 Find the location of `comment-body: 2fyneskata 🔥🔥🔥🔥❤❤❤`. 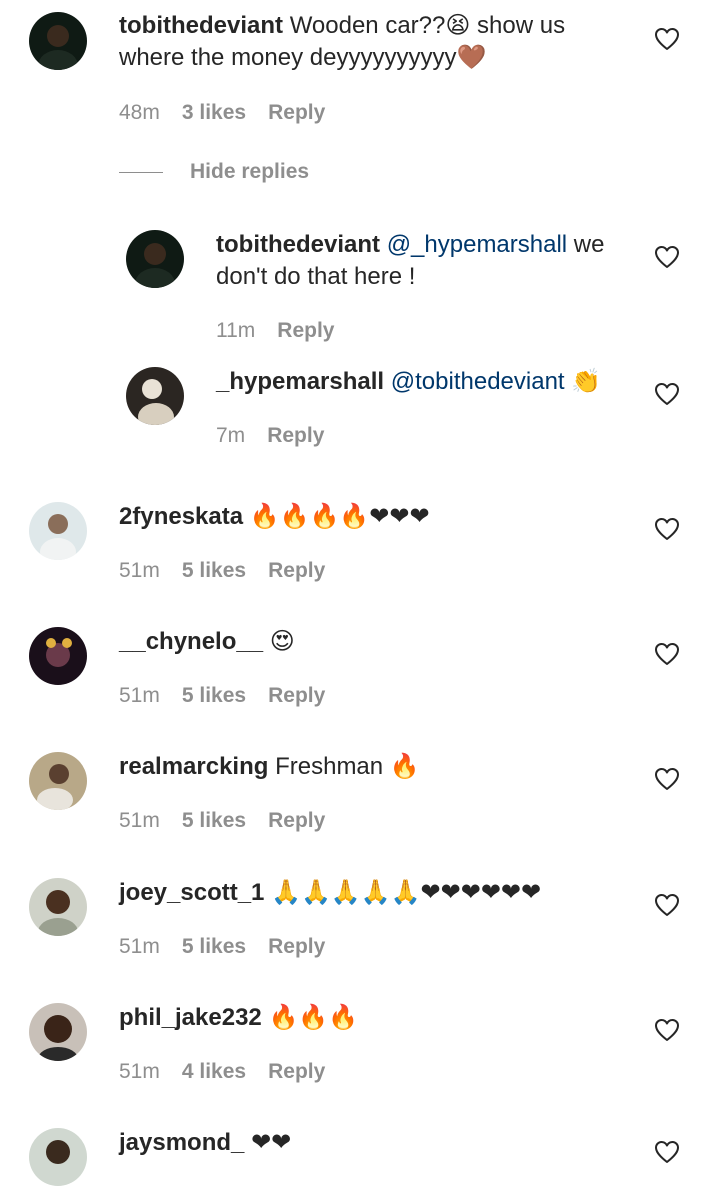

comment-body: 2fyneskata 🔥🔥🔥🔥❤❤❤ is located at coordinates (369, 517).